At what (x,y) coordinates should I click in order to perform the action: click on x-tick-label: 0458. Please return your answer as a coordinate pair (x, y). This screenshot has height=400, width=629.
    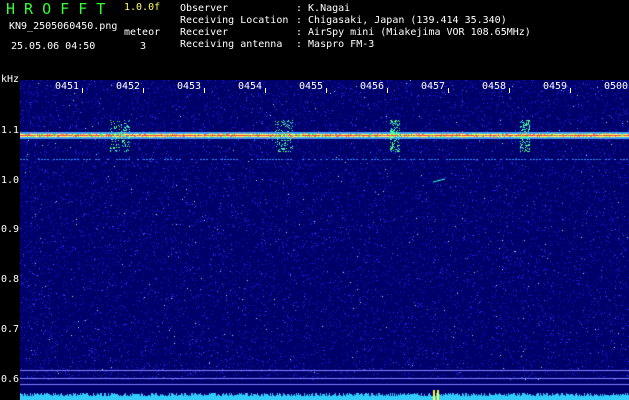
    Looking at the image, I should click on (494, 86).